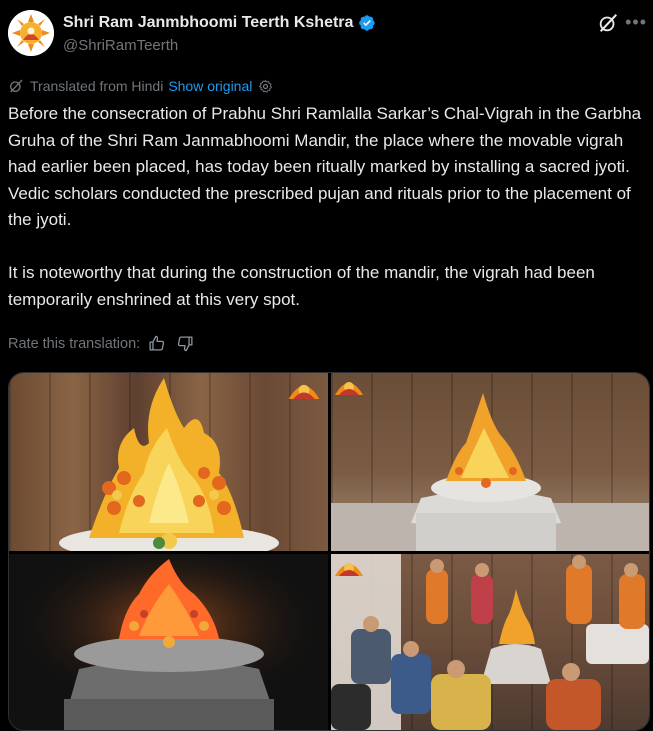  What do you see at coordinates (608, 23) in the screenshot?
I see `grok-icon` at bounding box center [608, 23].